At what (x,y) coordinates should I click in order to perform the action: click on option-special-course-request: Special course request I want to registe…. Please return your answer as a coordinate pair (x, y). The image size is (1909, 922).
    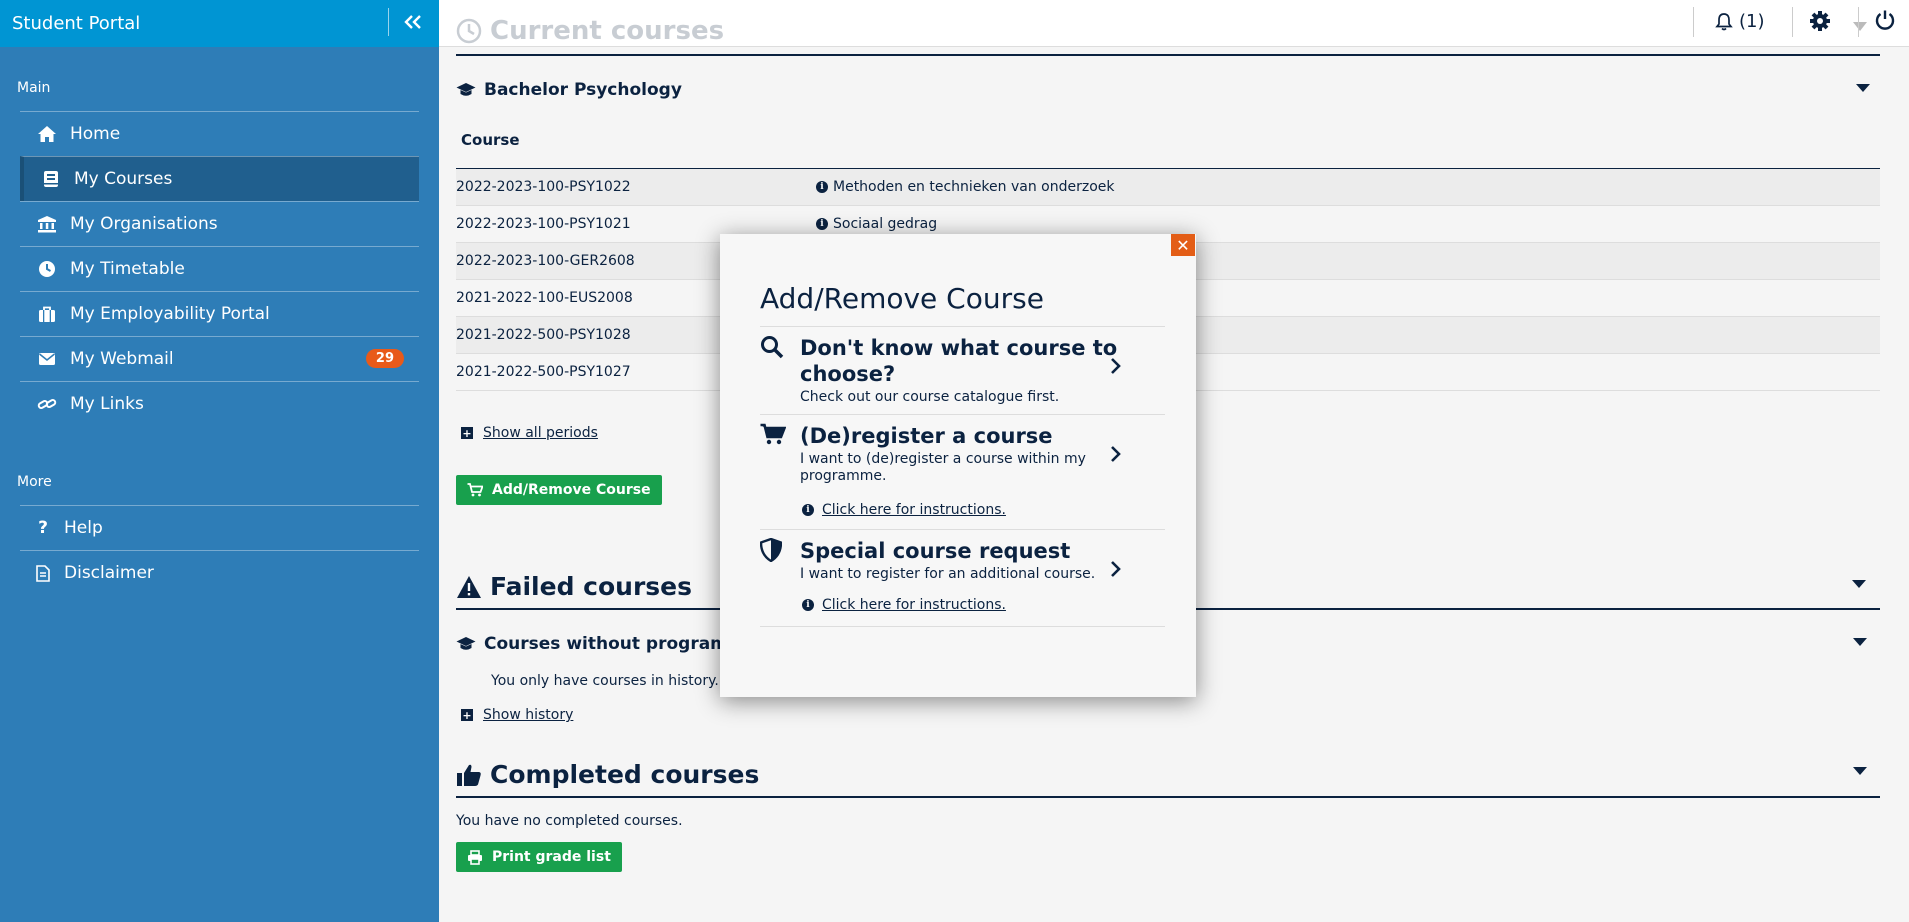
    Looking at the image, I should click on (962, 577).